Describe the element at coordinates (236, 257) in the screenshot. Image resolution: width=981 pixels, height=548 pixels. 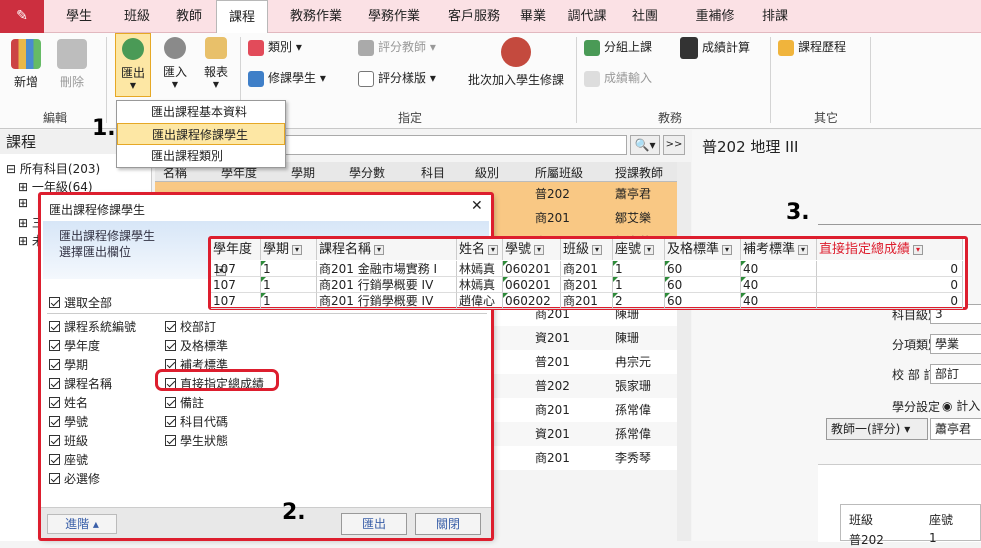
I see `sheet-col-header: 學年度▾` at that location.